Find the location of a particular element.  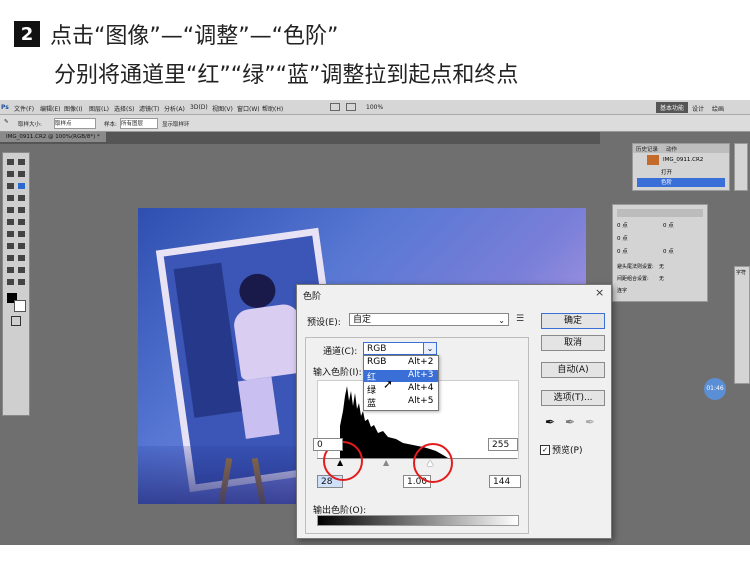

levels-dialog-title: 色阶 is located at coordinates (312, 297).